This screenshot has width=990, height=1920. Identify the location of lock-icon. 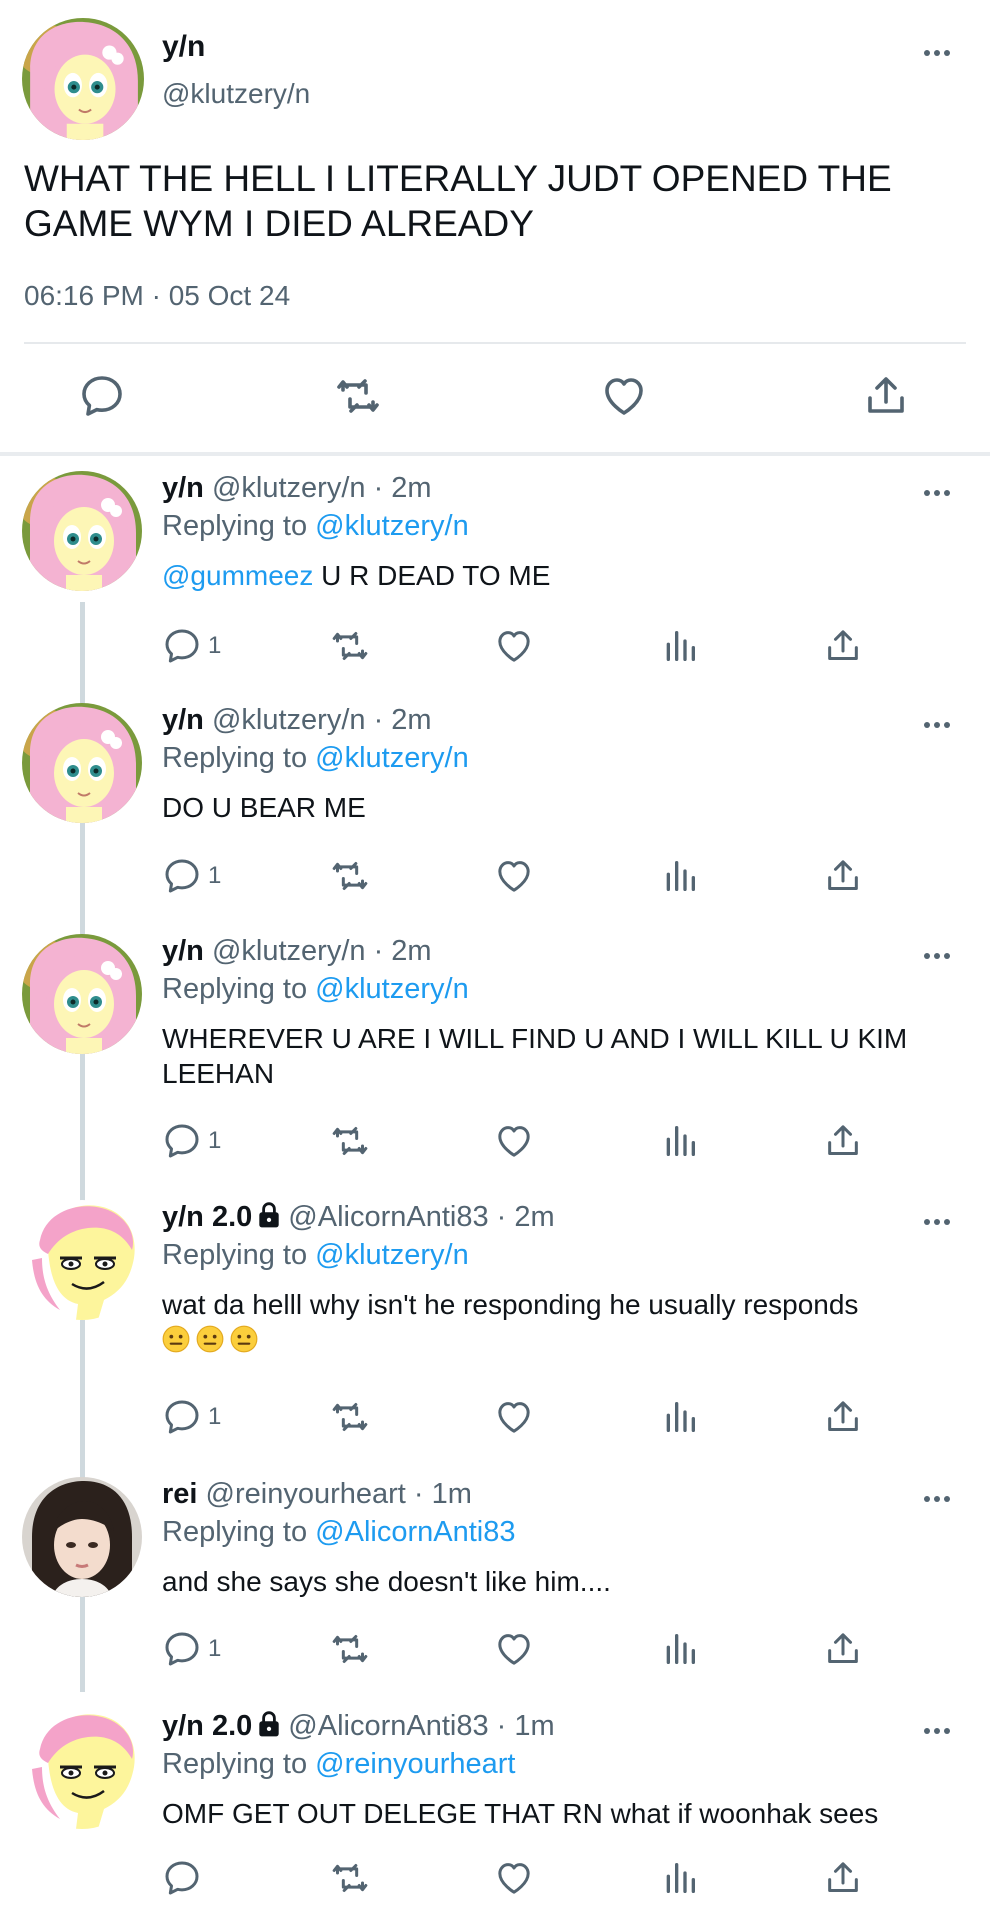
(269, 1215).